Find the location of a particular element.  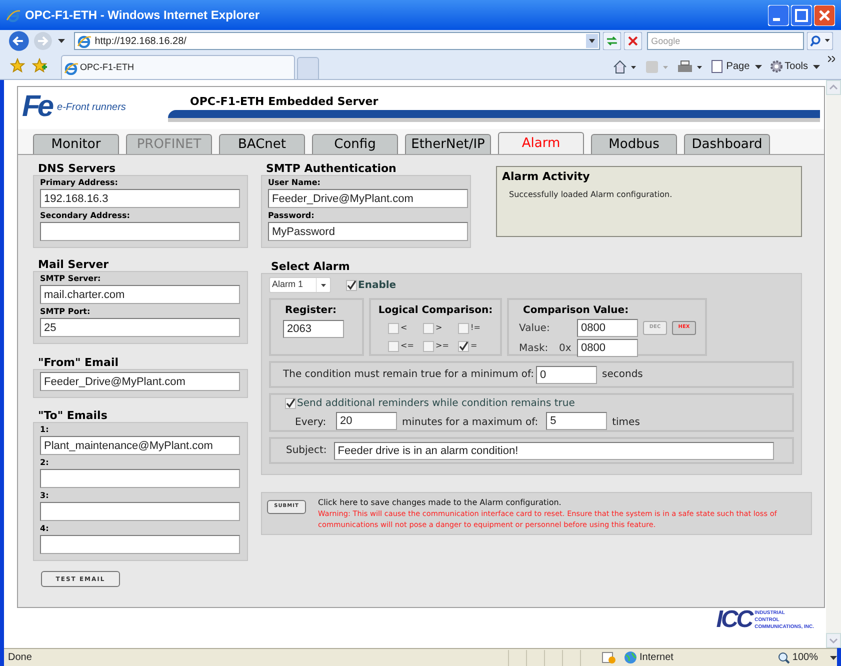

browser-logo-icon is located at coordinates (13, 15).